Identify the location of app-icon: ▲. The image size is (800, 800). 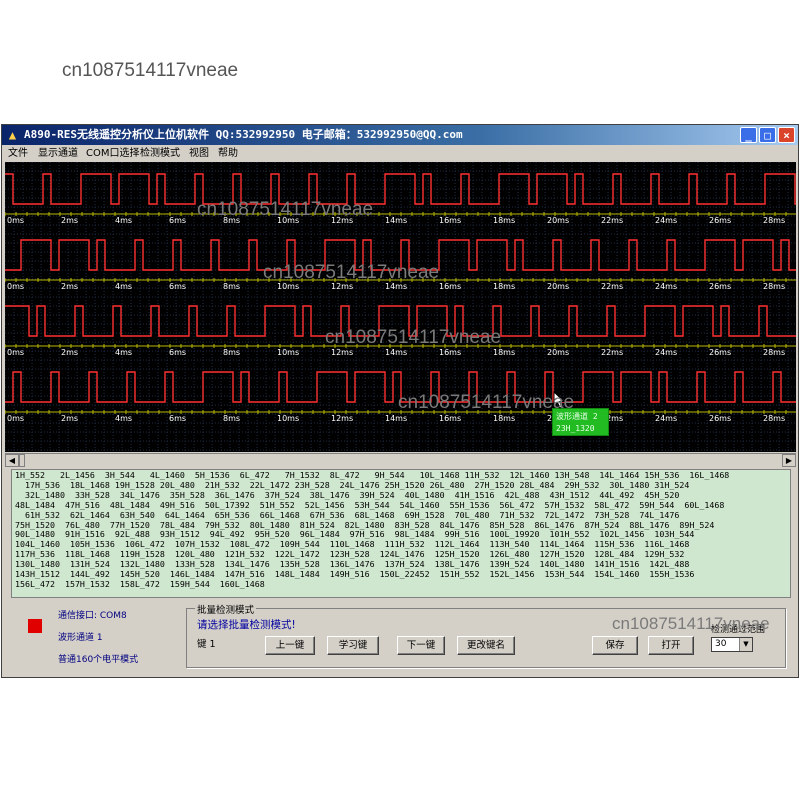
(12, 135).